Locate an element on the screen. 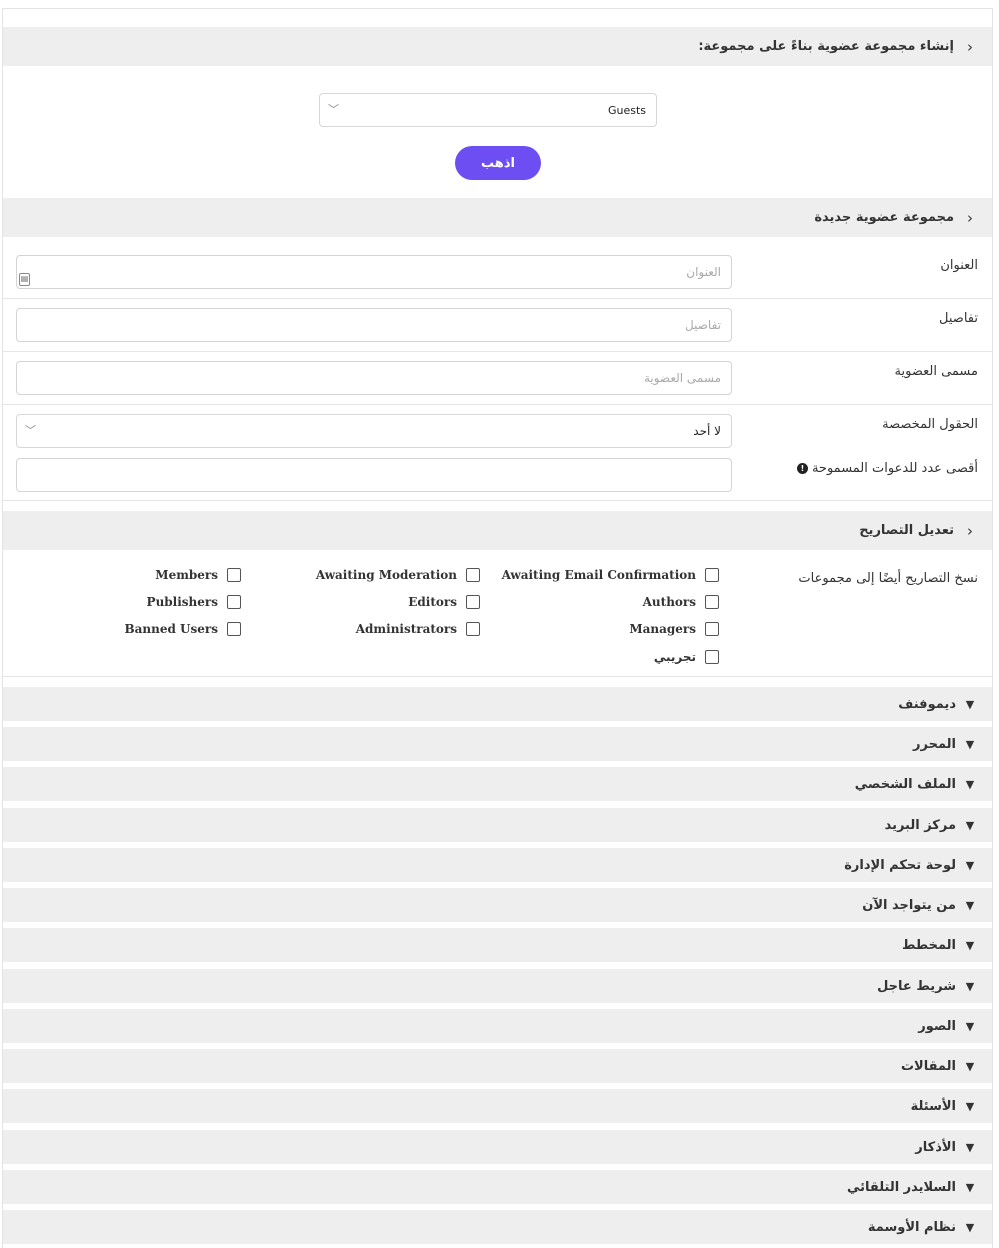 Image resolution: width=999 pixels, height=1248 pixels. perm-group-label: Administrators is located at coordinates (406, 629).